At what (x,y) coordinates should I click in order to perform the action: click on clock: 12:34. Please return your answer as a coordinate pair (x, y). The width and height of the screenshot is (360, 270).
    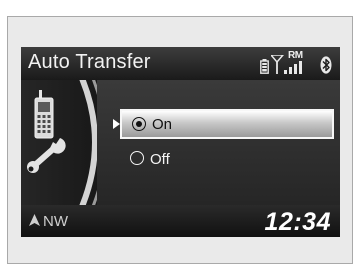
    Looking at the image, I should click on (297, 222).